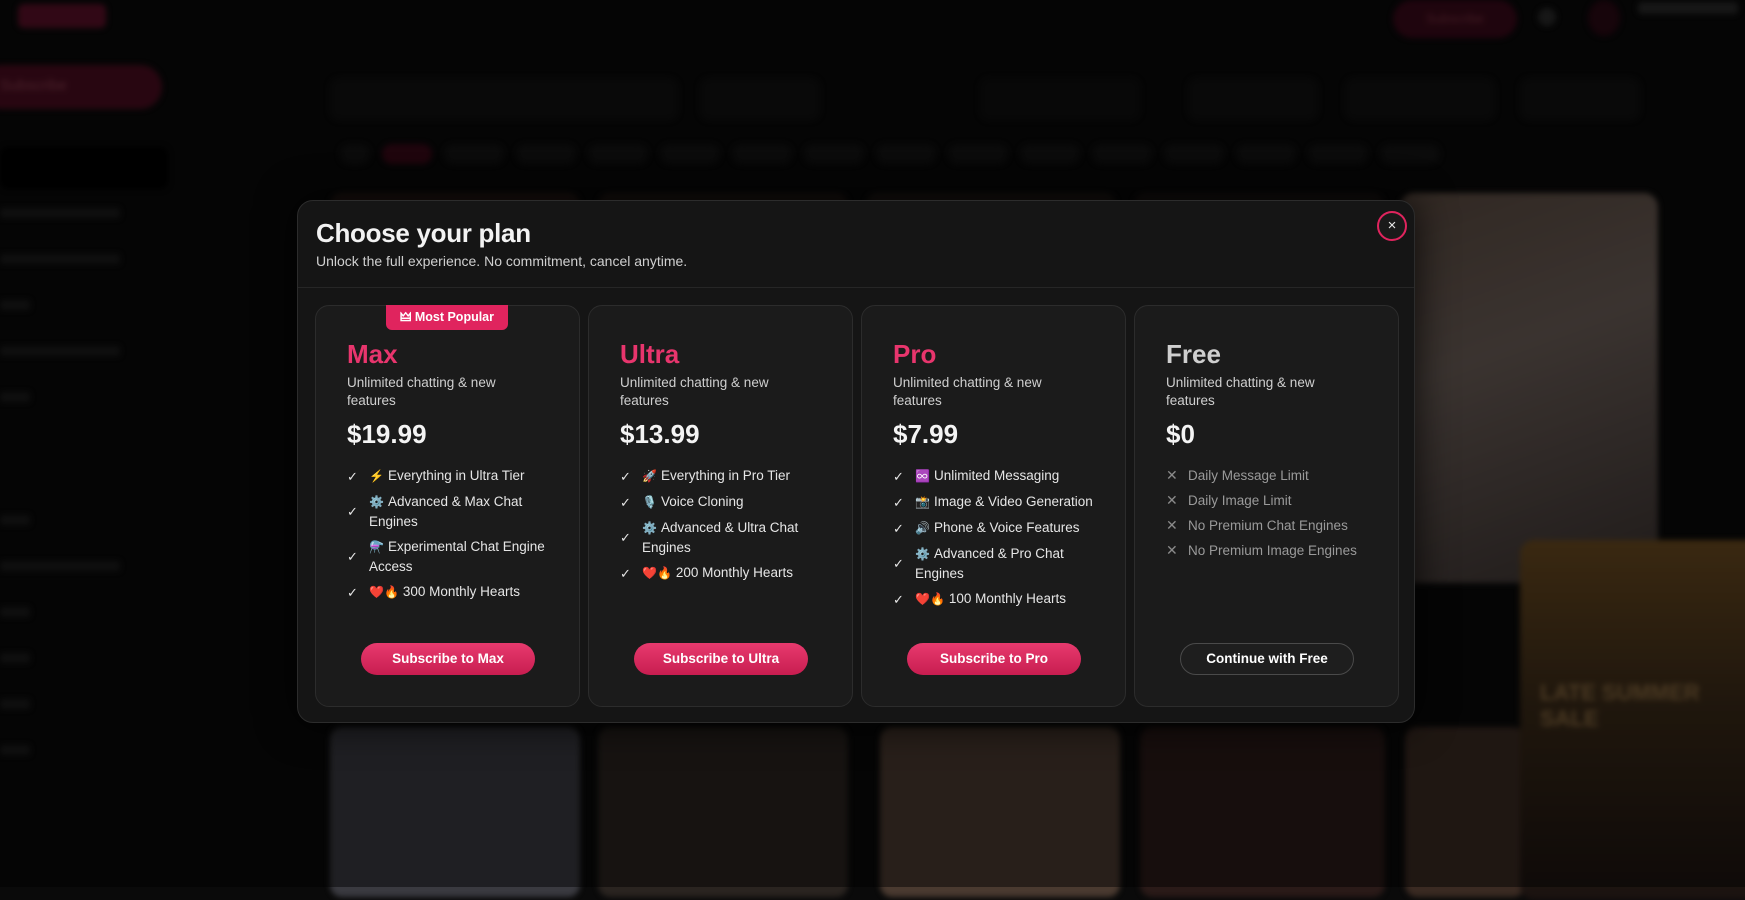  Describe the element at coordinates (1003, 528) in the screenshot. I see `feature-item: ✓🔊Phone & Voice Features` at that location.